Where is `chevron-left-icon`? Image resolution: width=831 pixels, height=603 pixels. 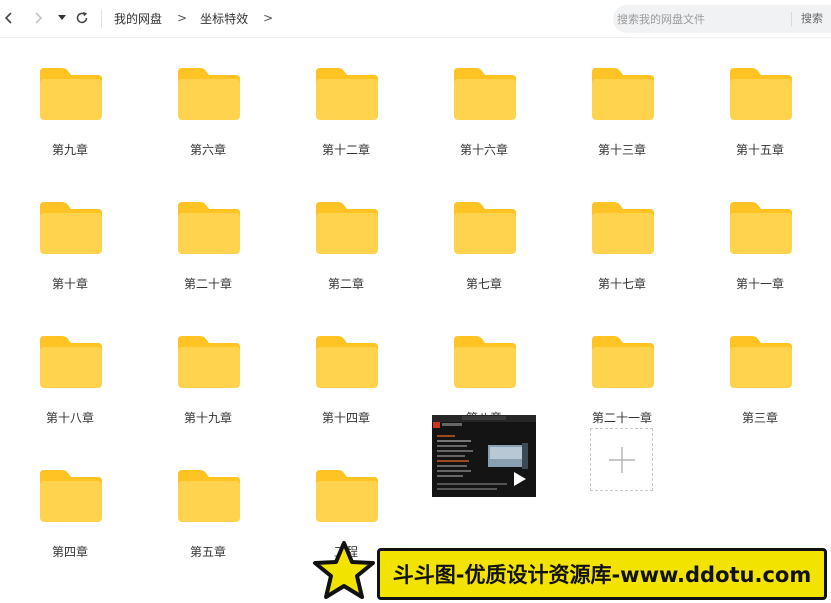 chevron-left-icon is located at coordinates (8, 18).